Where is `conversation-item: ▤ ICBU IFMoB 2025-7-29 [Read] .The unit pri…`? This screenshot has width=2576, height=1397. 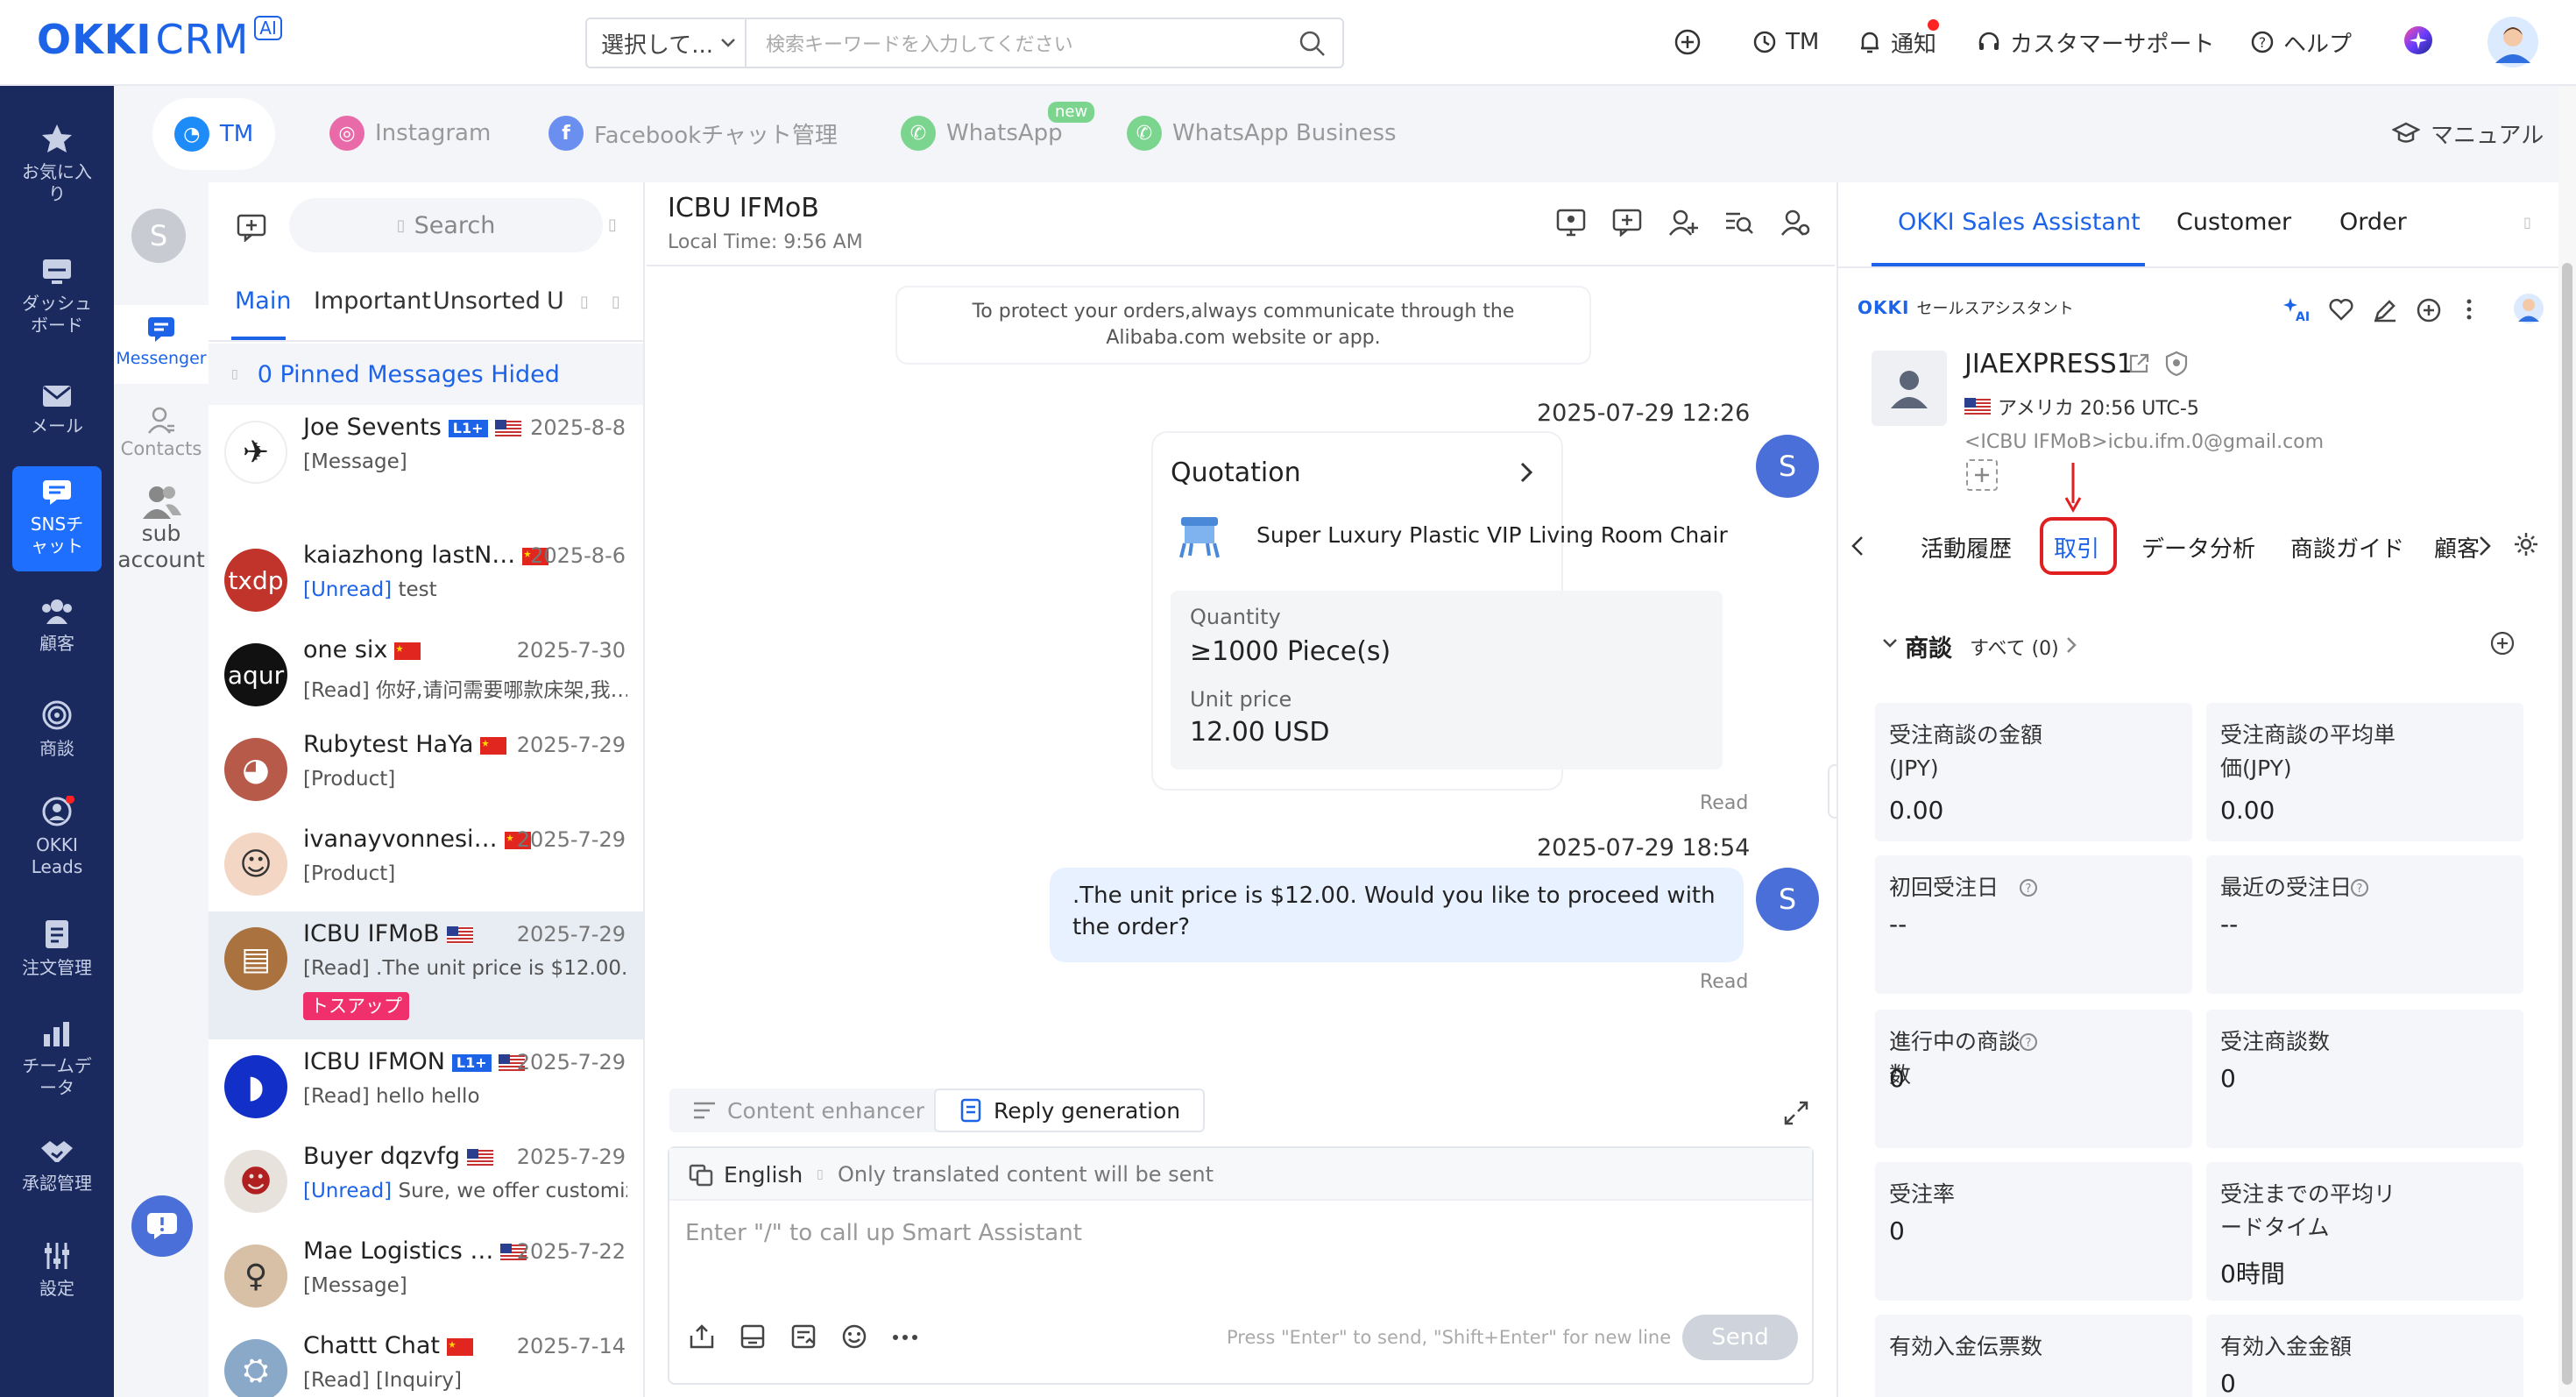 conversation-item: ▤ ICBU IFMoB 2025-7-29 [Read] .The unit pri… is located at coordinates (426, 975).